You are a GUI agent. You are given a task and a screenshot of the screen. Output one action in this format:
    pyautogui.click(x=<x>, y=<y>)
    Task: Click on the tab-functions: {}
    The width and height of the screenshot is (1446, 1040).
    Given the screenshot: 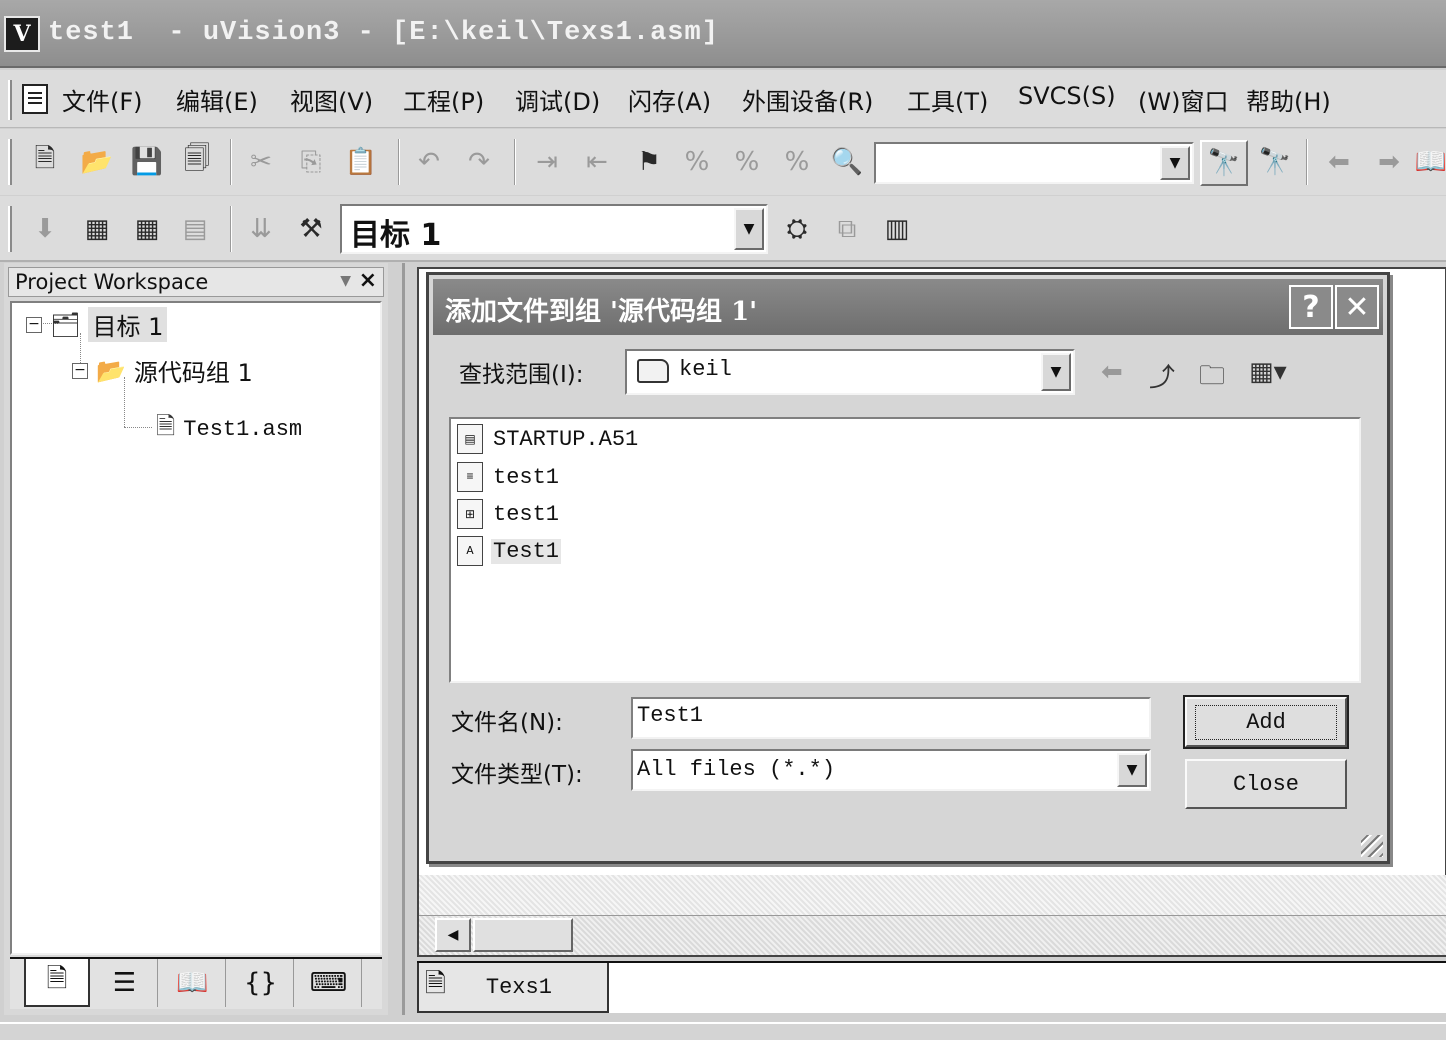 What is the action you would take?
    pyautogui.click(x=261, y=983)
    